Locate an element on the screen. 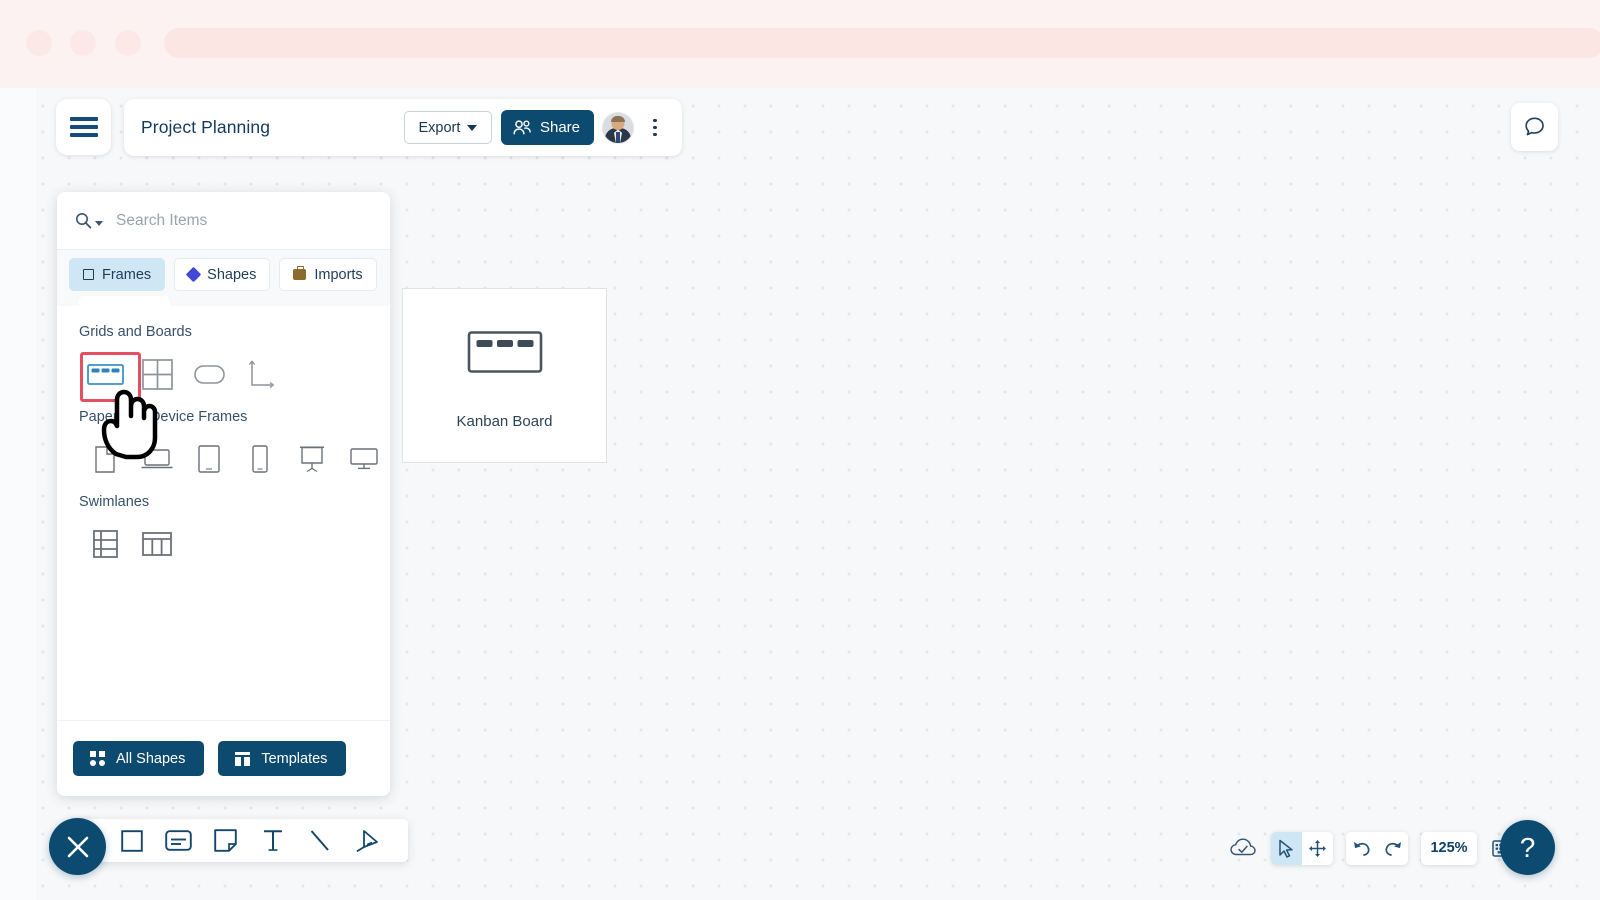  bottom-toolbar is located at coordinates (243, 840).